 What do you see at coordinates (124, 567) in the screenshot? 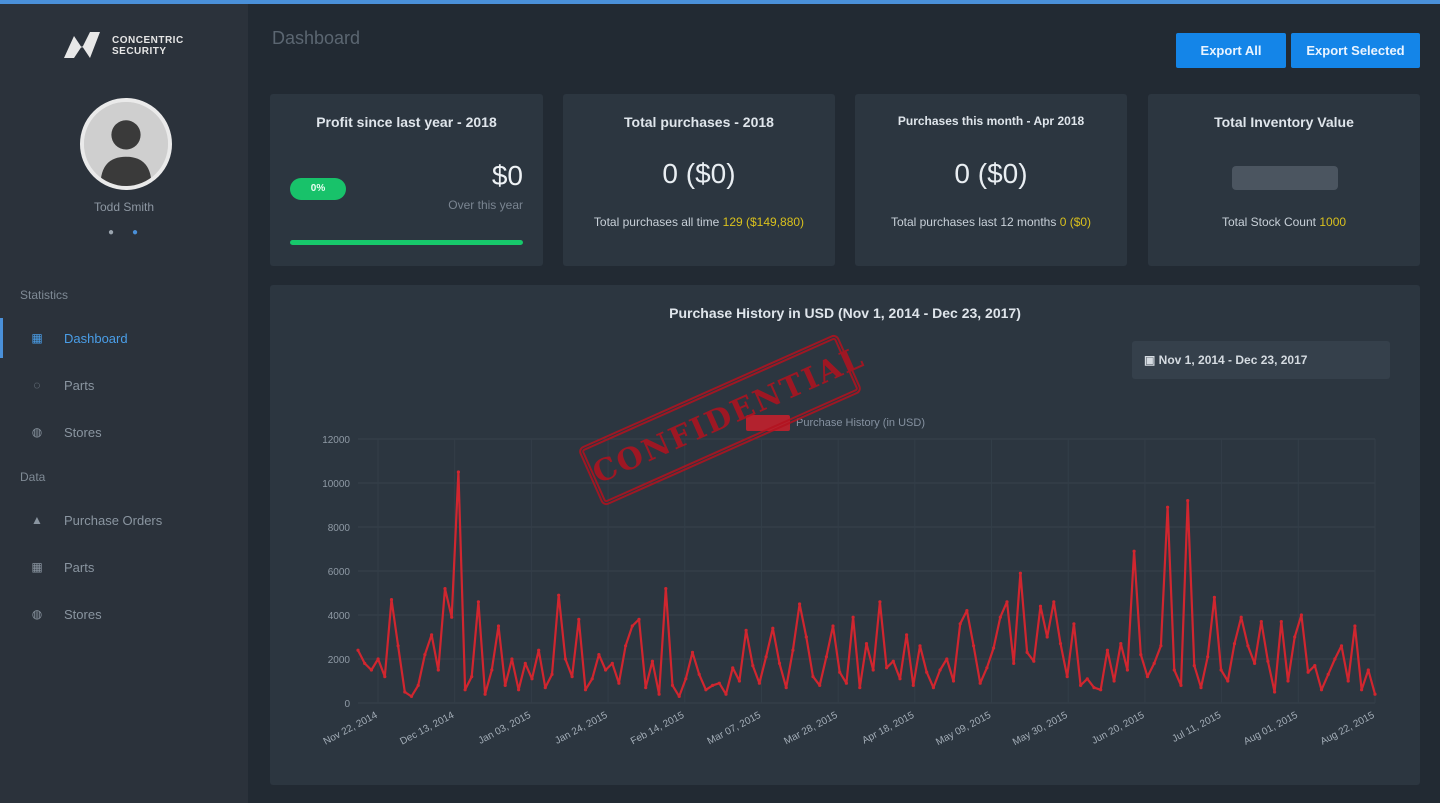
I see `sidebar-item-parts-data: ▦ Parts` at bounding box center [124, 567].